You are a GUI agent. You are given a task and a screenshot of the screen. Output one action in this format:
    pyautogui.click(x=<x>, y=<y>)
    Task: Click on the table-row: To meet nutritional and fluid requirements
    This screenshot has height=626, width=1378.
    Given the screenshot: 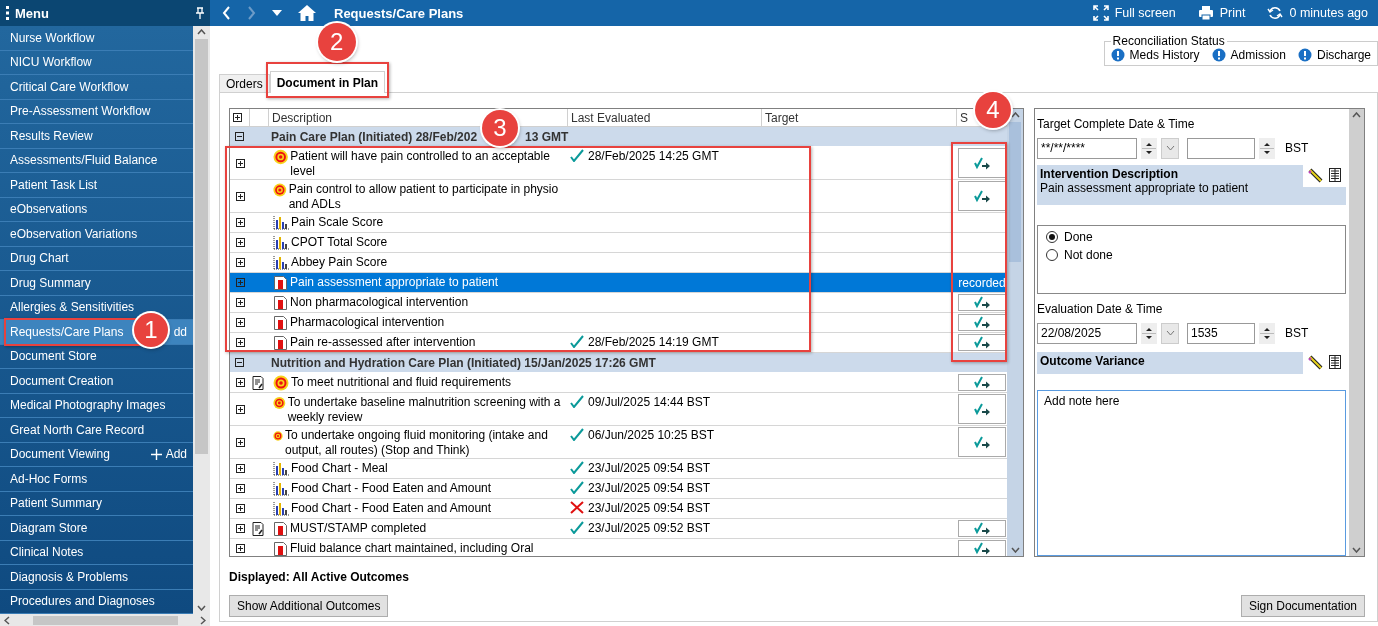 What is the action you would take?
    pyautogui.click(x=618, y=383)
    